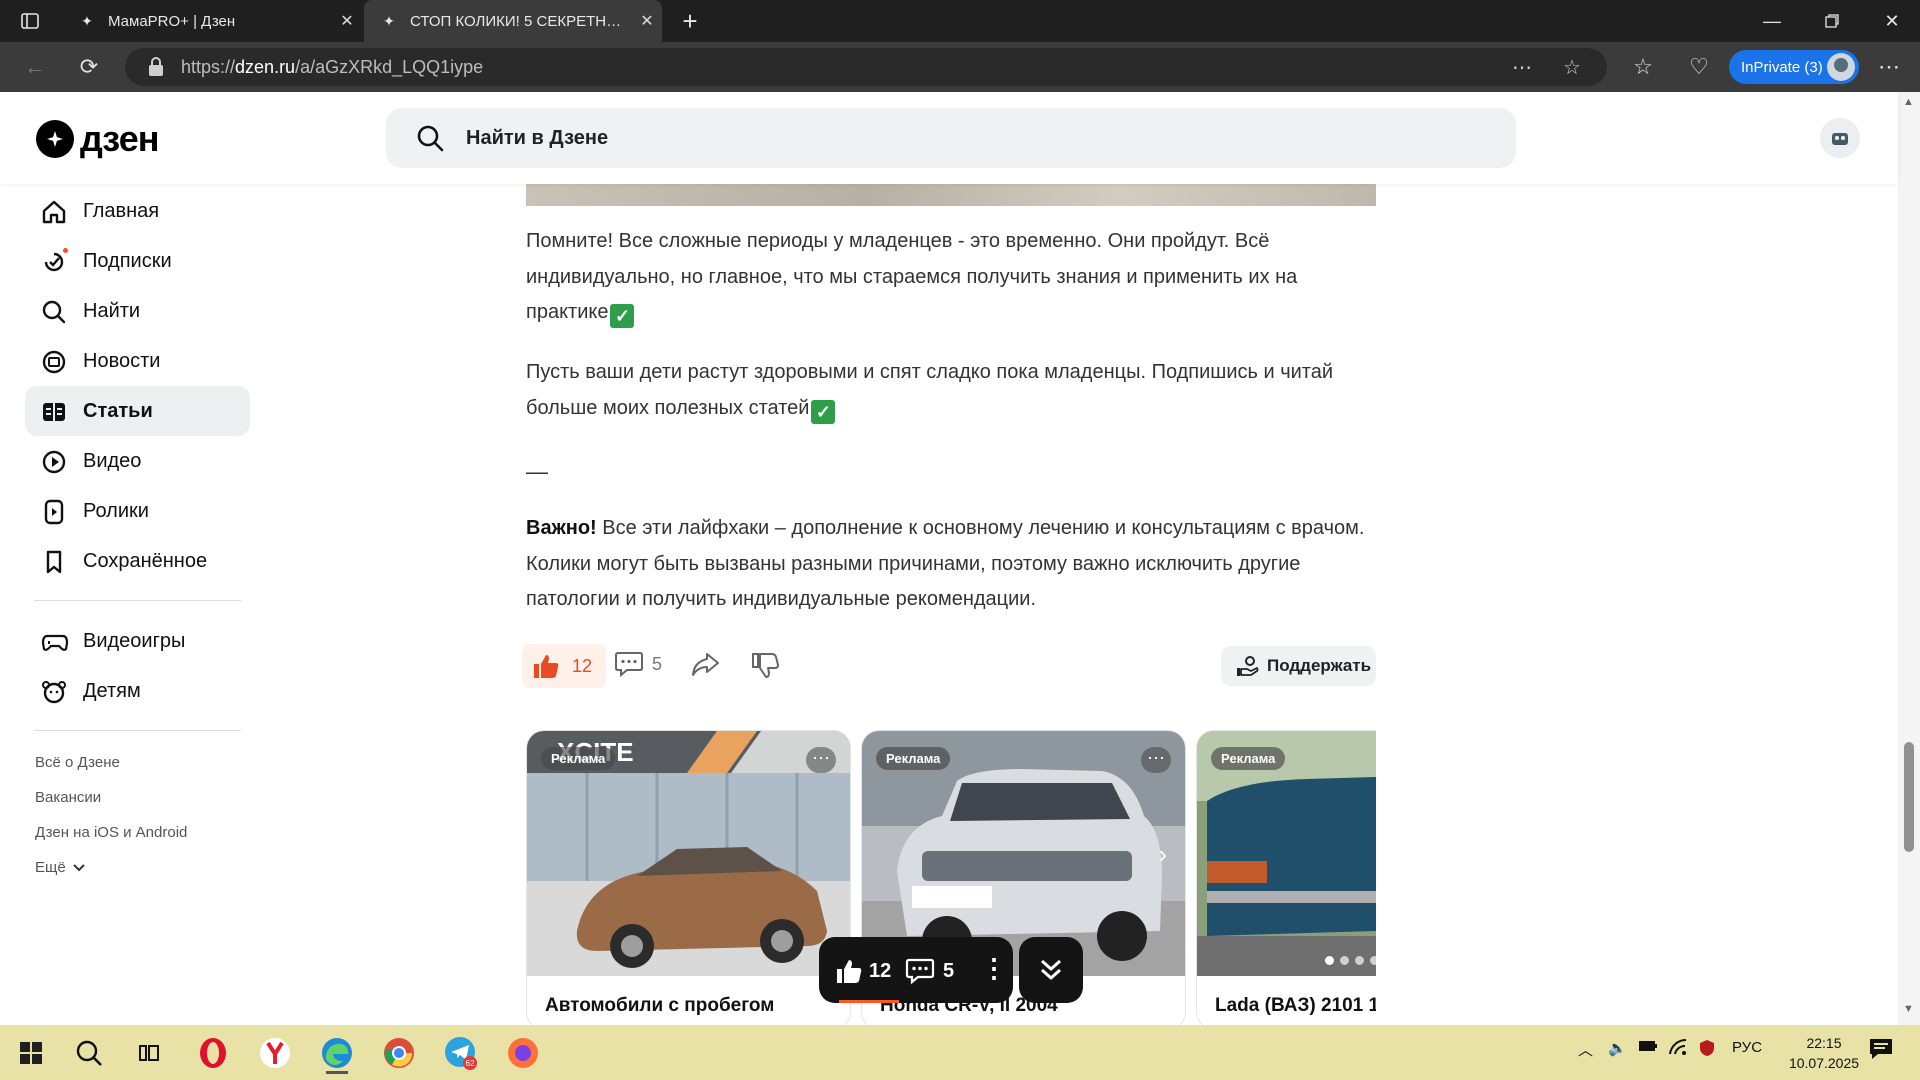 Image resolution: width=1920 pixels, height=1080 pixels. What do you see at coordinates (118, 410) in the screenshot?
I see `sidebar-item-label: Статьи` at bounding box center [118, 410].